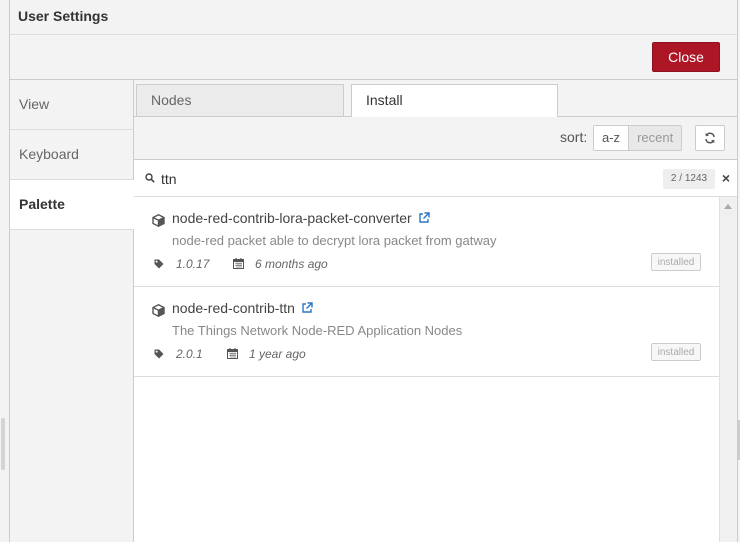 The width and height of the screenshot is (740, 542). What do you see at coordinates (291, 264) in the screenshot?
I see `package-updated: 6 months ago` at bounding box center [291, 264].